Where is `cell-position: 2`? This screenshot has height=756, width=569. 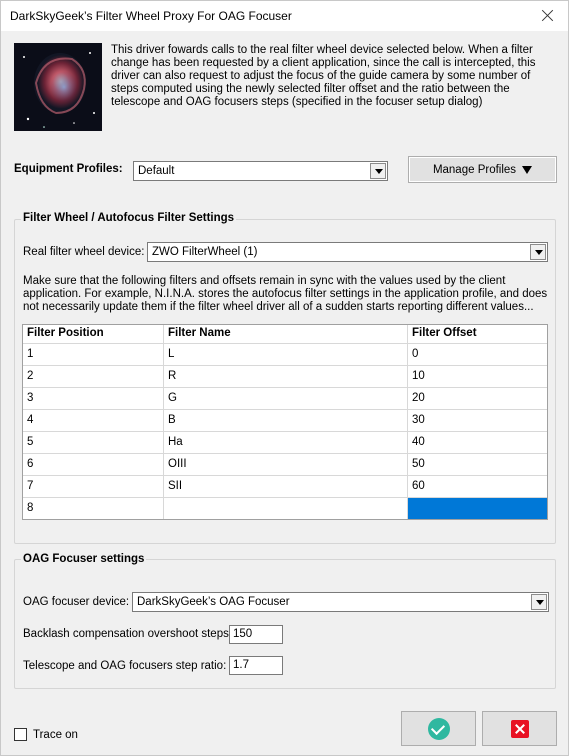 cell-position: 2 is located at coordinates (93, 376).